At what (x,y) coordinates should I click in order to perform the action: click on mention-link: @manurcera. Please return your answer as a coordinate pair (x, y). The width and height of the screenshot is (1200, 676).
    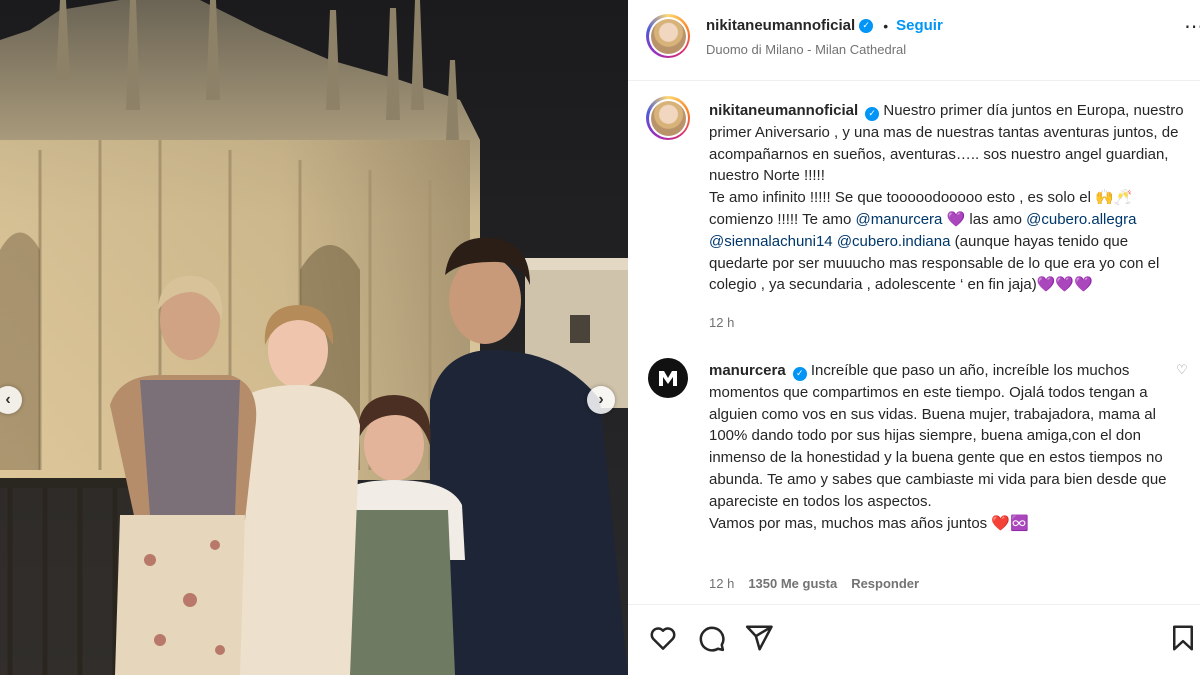
    Looking at the image, I should click on (898, 219).